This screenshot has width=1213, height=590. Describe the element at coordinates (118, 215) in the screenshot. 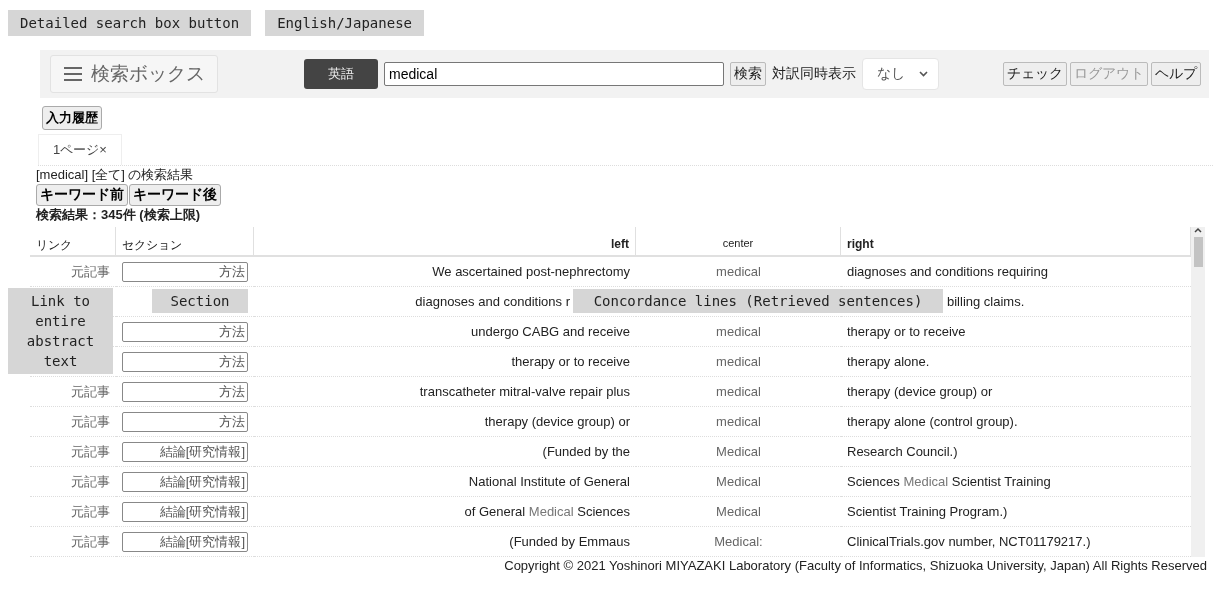

I see `results-count: 検索結果：345件 (検索上限)` at that location.